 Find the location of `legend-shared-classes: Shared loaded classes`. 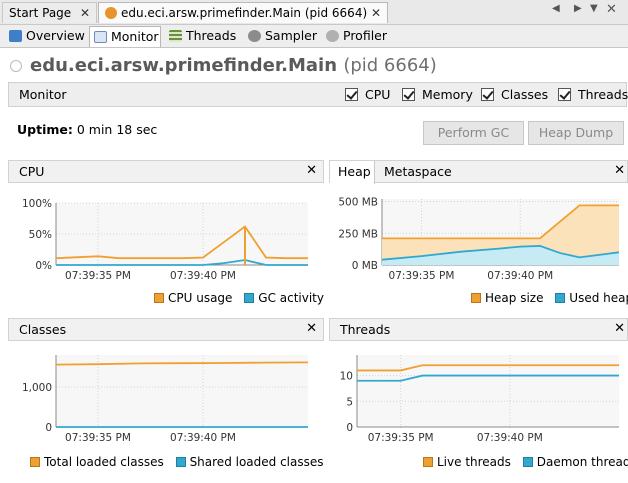

legend-shared-classes: Shared loaded classes is located at coordinates (256, 462).